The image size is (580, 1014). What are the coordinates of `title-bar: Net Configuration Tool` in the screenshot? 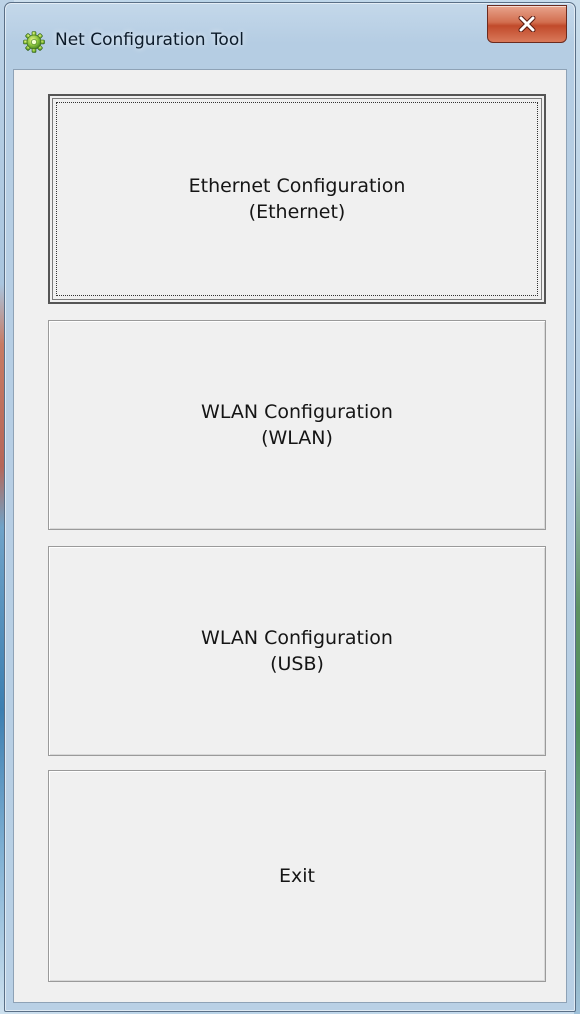 It's located at (290, 36).